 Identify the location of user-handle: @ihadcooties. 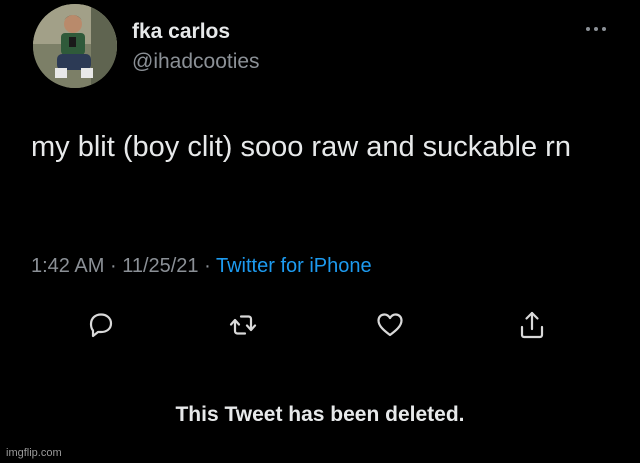
(196, 62).